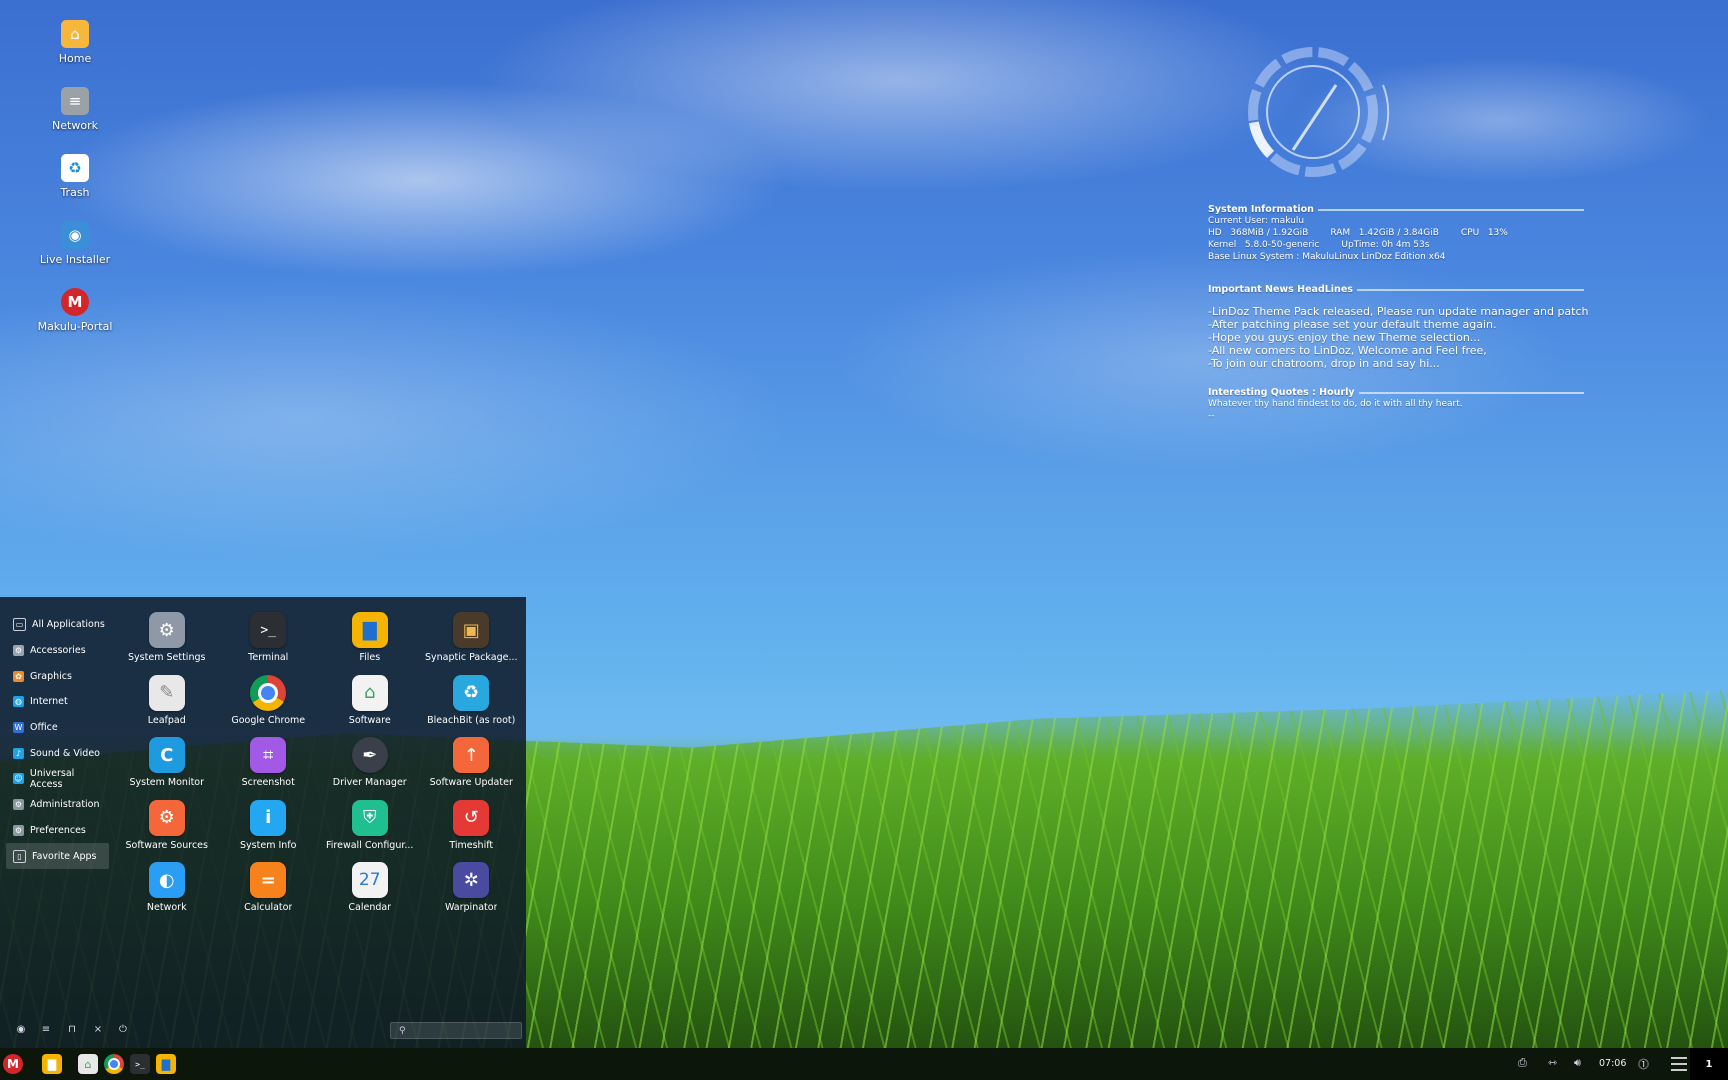  Describe the element at coordinates (1261, 139) in the screenshot. I see `cpu-gauge-fill` at that location.